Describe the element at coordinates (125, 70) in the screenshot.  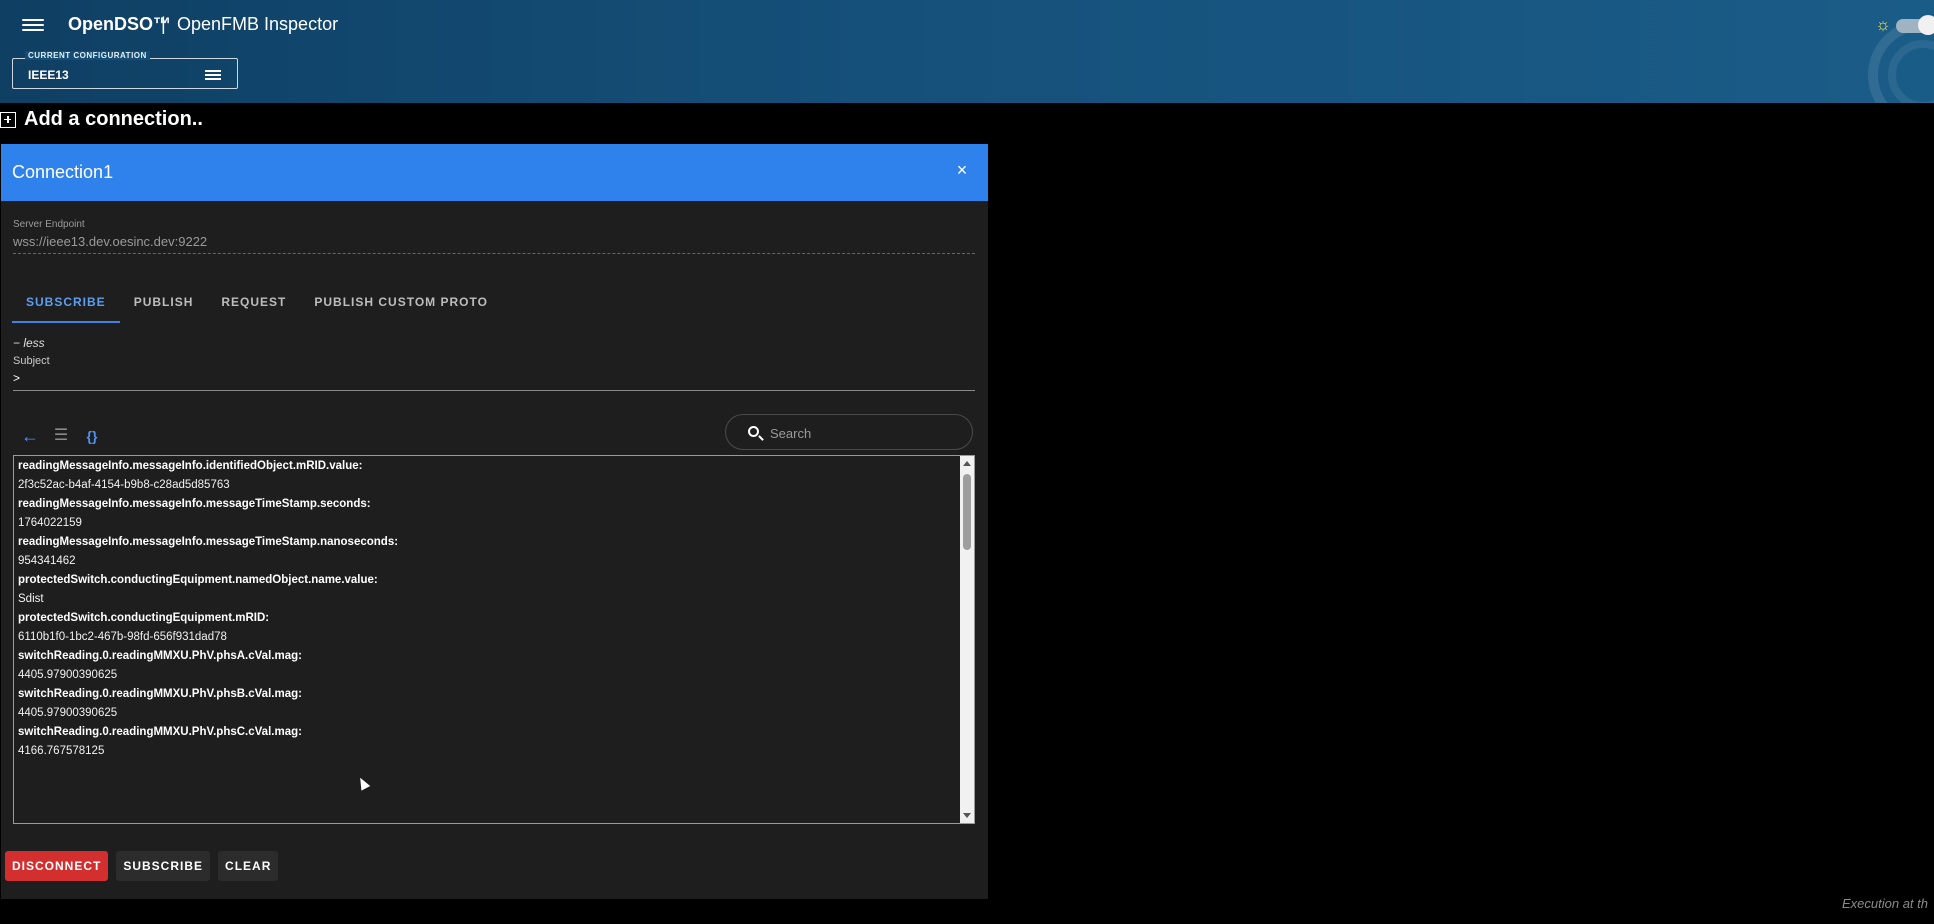
I see `configuration-selector: CURRENT CONFIGURATION IEEE13` at that location.